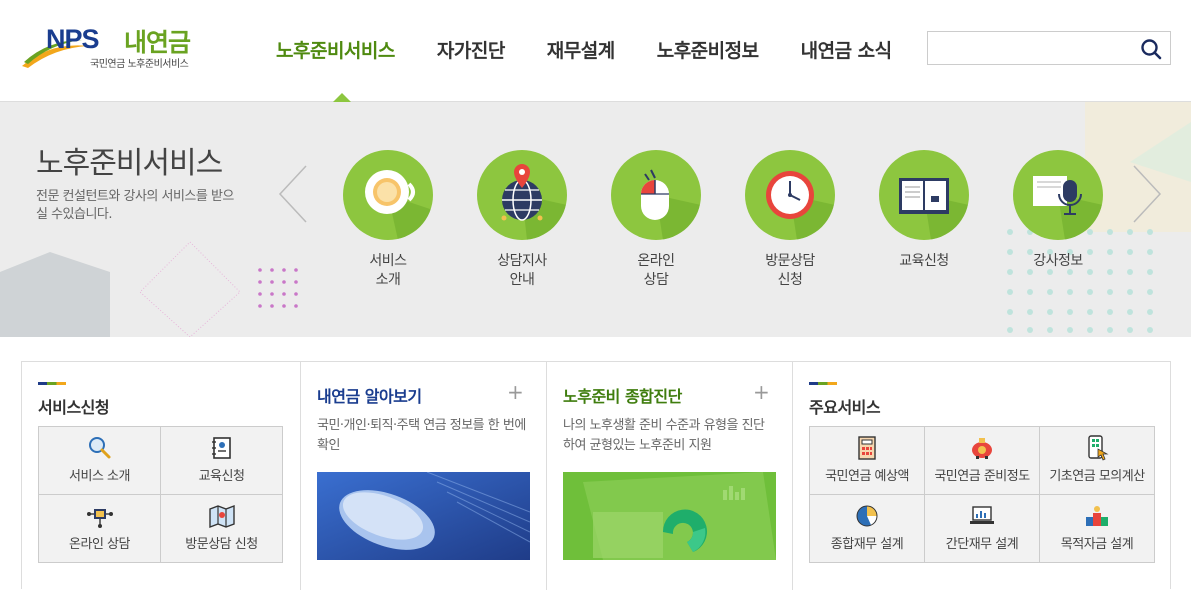  I want to click on branch-info-label: 상담지사 안내, so click(522, 270).